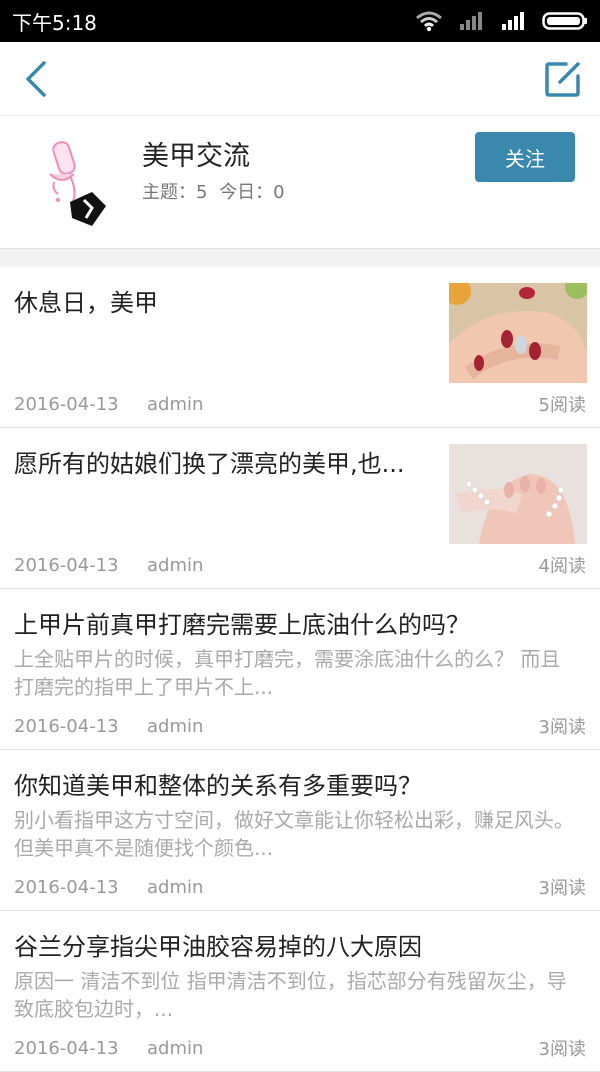 This screenshot has width=600, height=1072. I want to click on battery-icon, so click(564, 21).